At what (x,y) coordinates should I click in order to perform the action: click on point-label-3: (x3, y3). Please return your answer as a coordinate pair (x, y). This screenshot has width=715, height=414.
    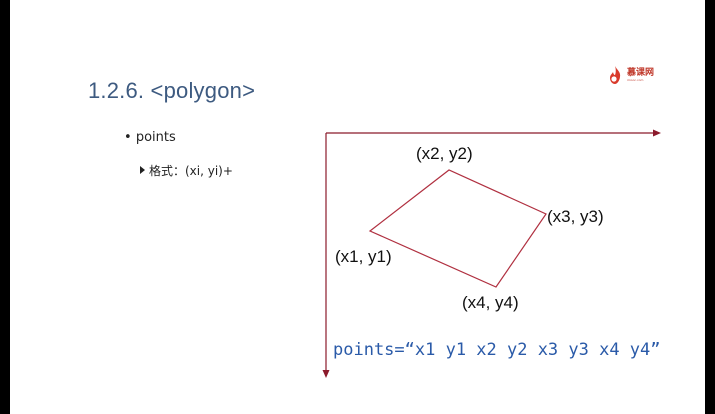
    Looking at the image, I should click on (575, 216).